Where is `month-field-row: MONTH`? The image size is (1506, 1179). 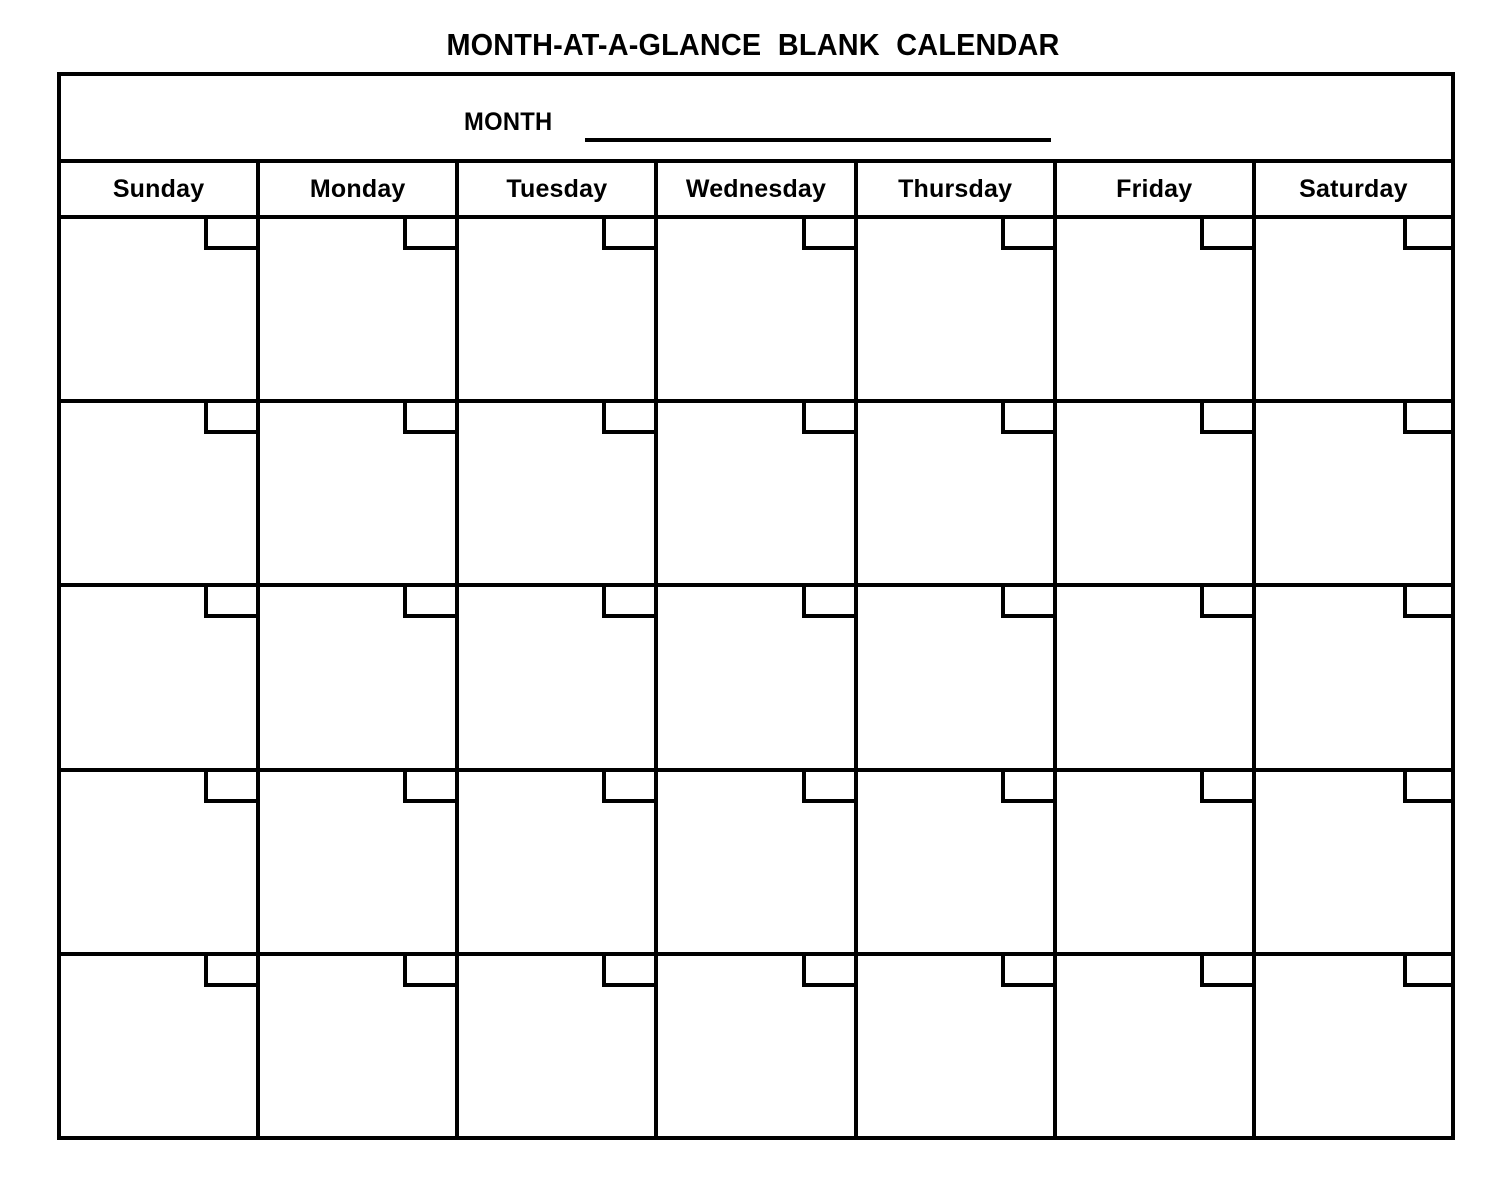
month-field-row: MONTH is located at coordinates (756, 119).